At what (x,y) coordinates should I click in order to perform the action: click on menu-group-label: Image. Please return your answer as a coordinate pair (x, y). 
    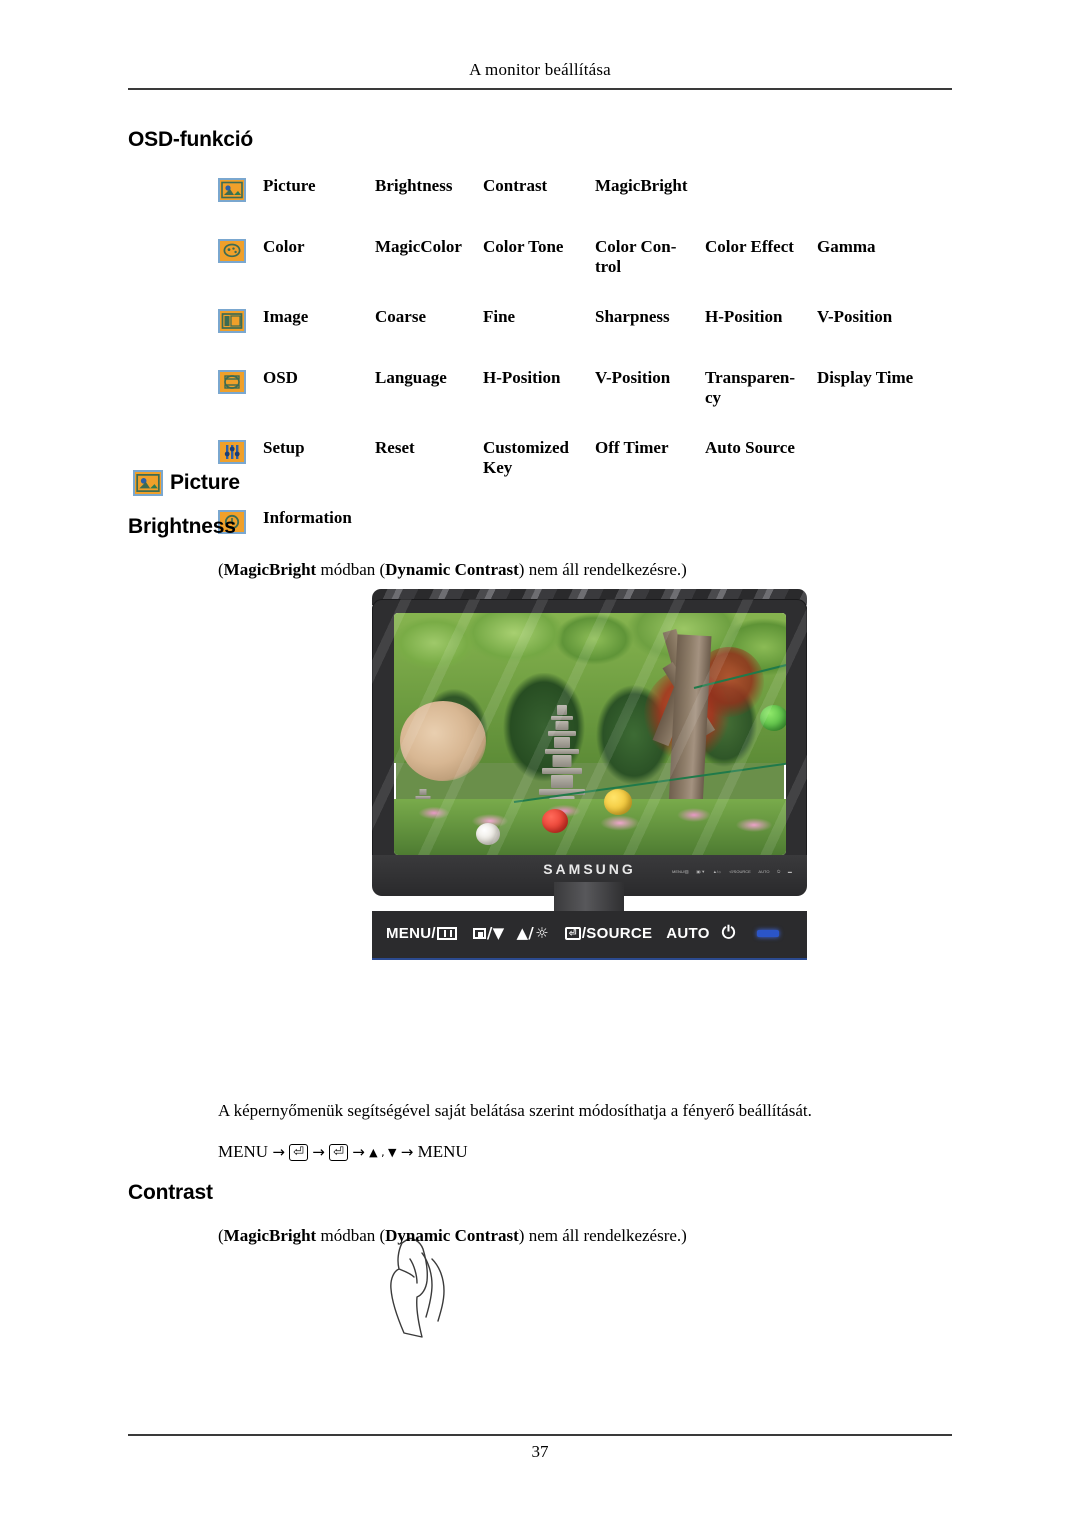
    Looking at the image, I should click on (286, 316).